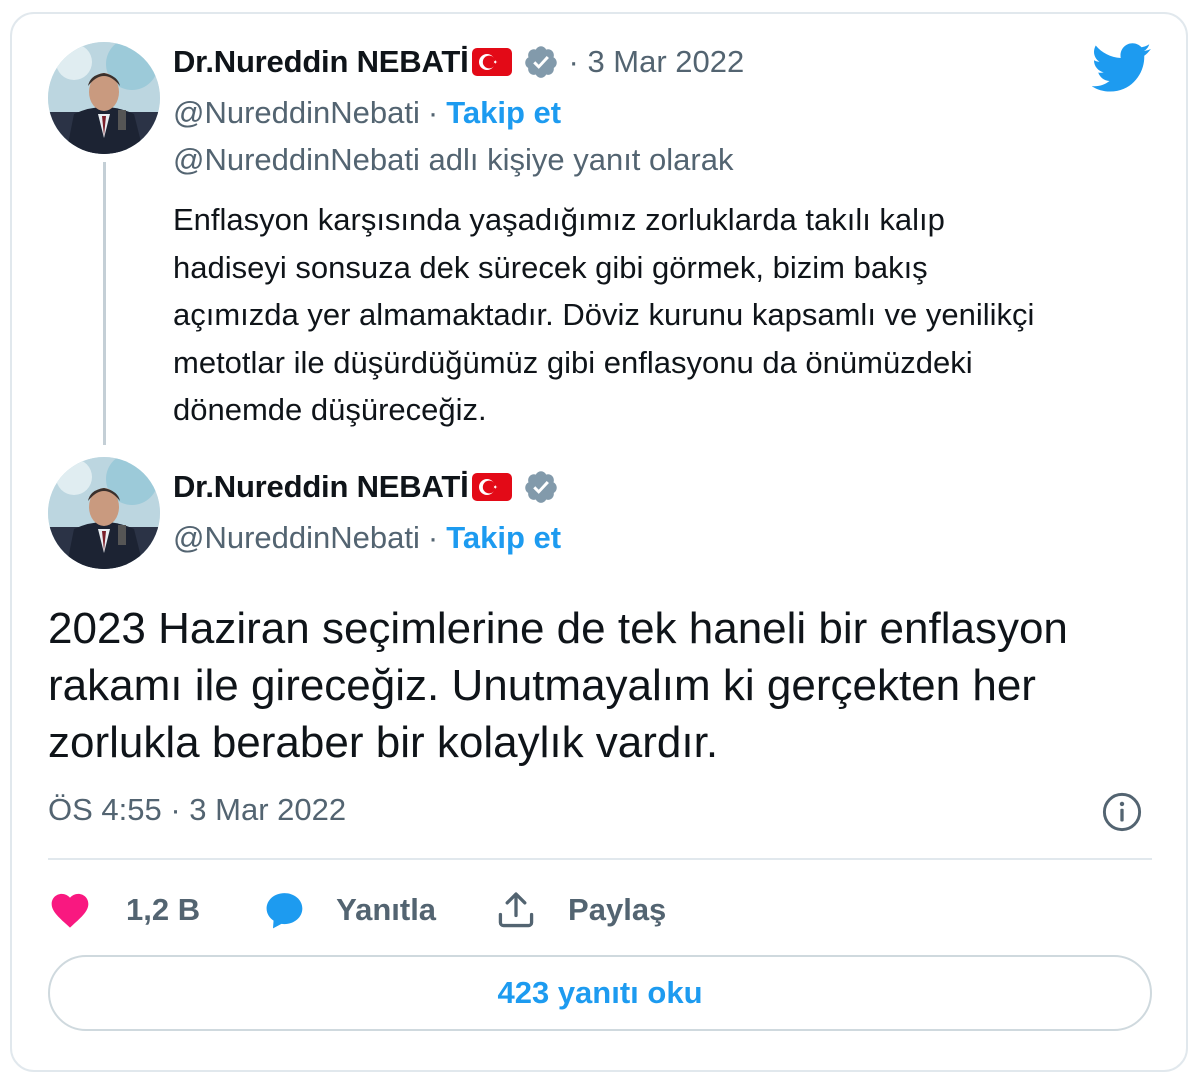 The width and height of the screenshot is (1200, 1090). Describe the element at coordinates (516, 910) in the screenshot. I see `share-upload-icon` at that location.